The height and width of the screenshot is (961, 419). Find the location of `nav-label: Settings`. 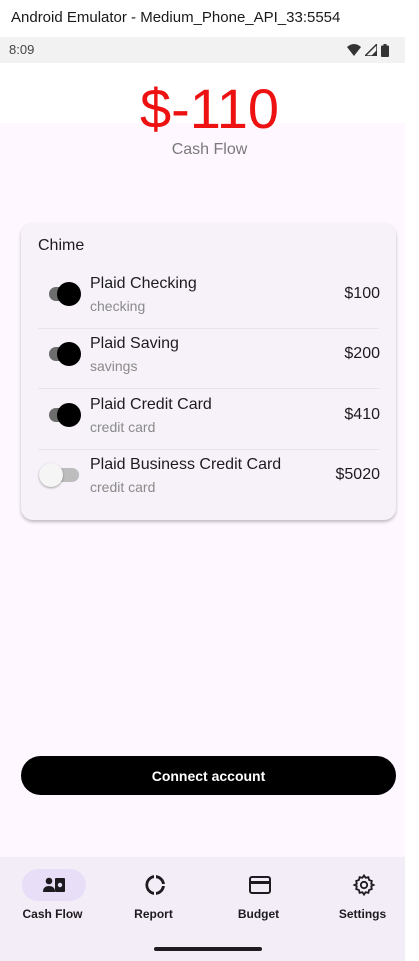

nav-label: Settings is located at coordinates (362, 914).